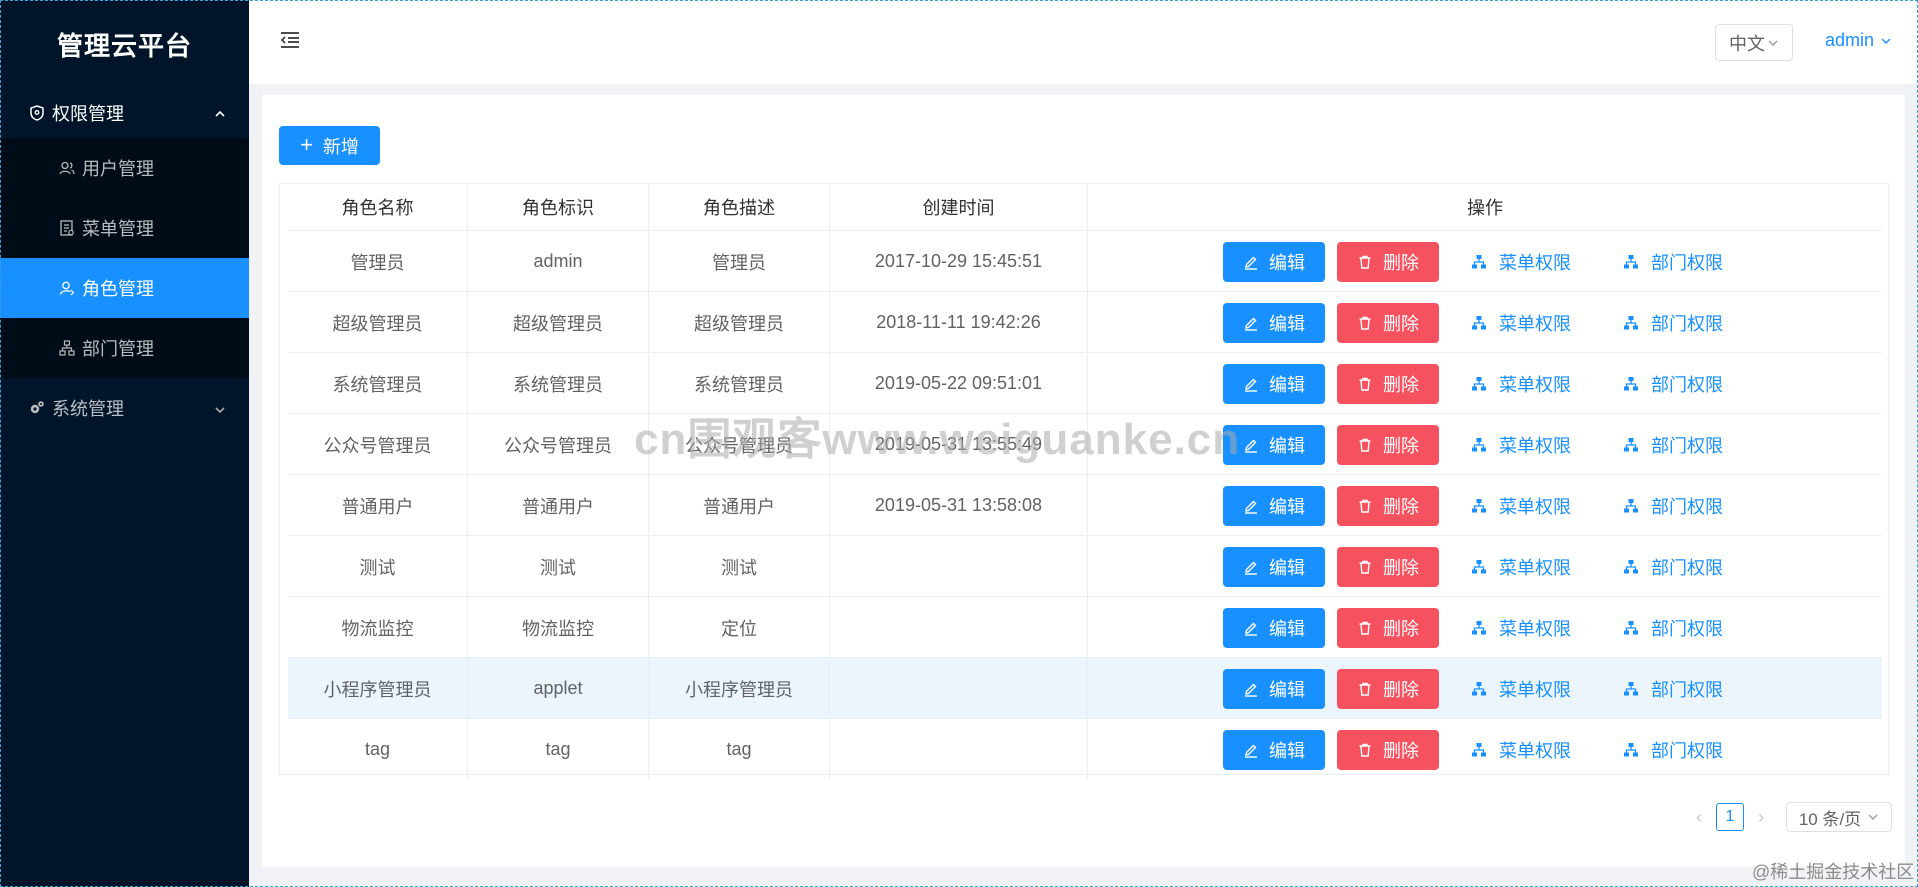  I want to click on sidebar-item-menus: 菜单管理, so click(124, 228).